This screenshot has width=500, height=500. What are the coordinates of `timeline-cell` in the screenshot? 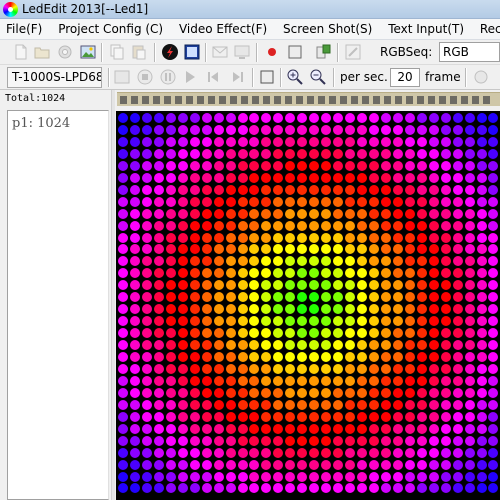 It's located at (255, 100).